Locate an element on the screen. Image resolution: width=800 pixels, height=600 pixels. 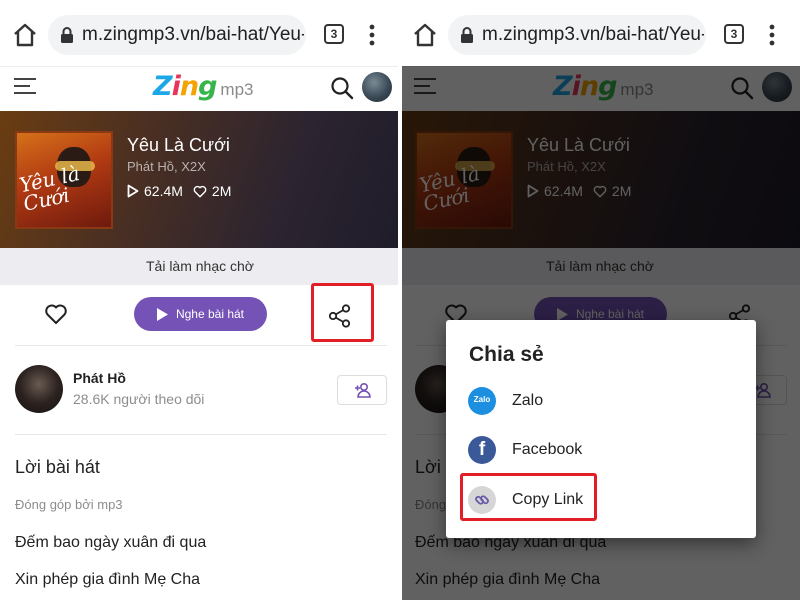
app-header: Zing mp3 is located at coordinates (200, 88).